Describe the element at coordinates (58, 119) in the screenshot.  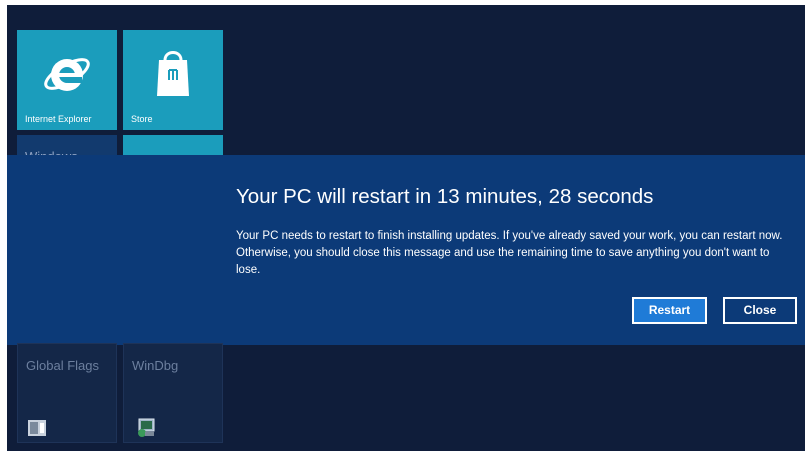
I see `tile-label: Internet Explorer` at that location.